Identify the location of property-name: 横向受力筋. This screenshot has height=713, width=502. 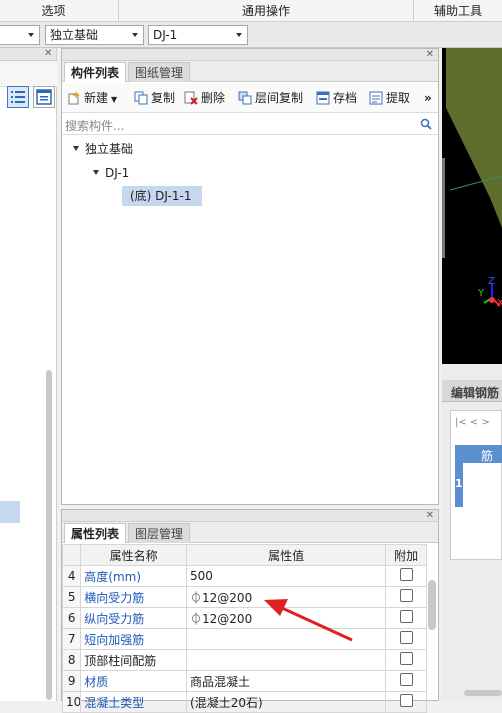
(134, 597).